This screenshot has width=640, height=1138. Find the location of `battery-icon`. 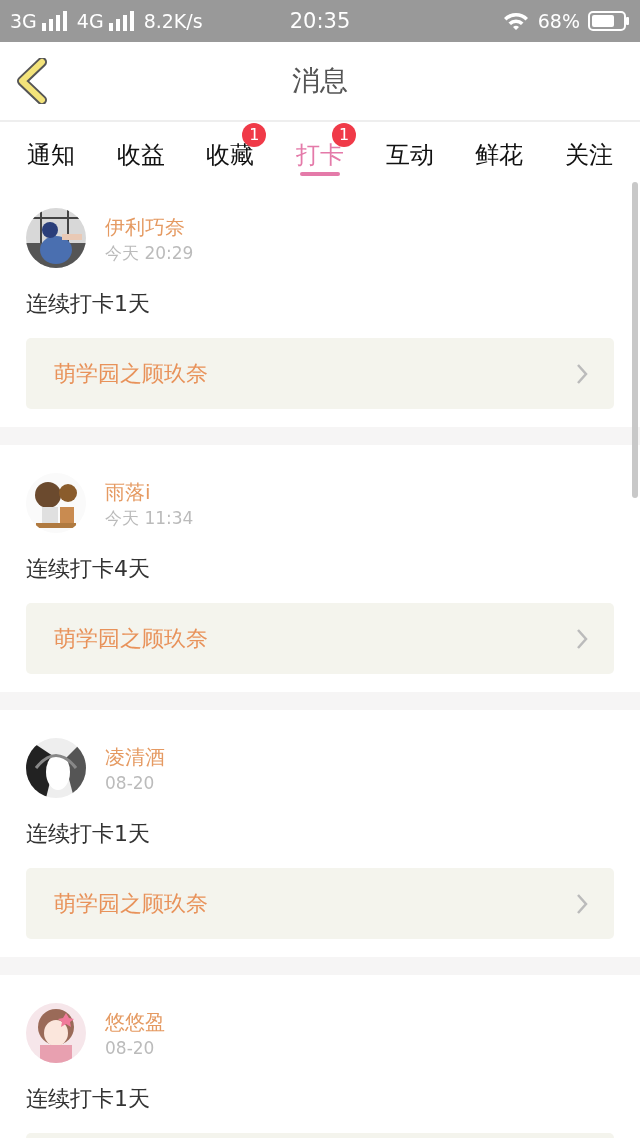

battery-icon is located at coordinates (609, 21).